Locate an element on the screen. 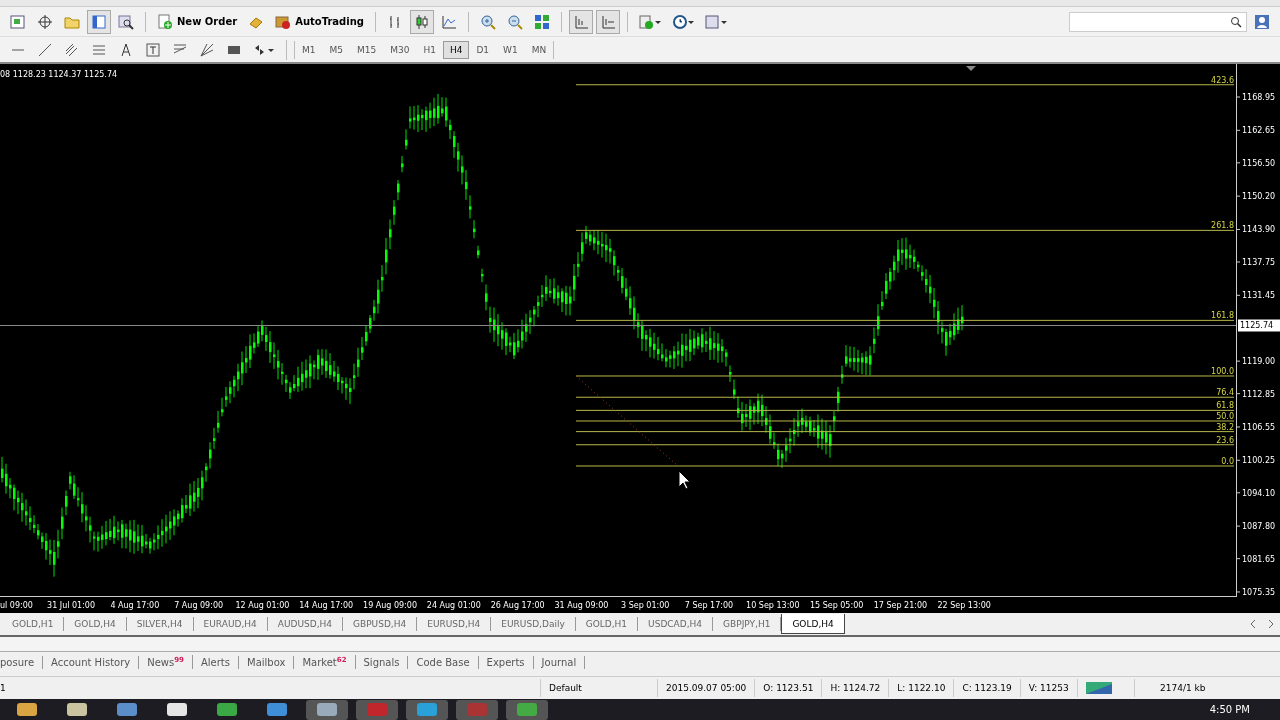  time-axis-label: 31 Aug 09:00 is located at coordinates (581, 605).